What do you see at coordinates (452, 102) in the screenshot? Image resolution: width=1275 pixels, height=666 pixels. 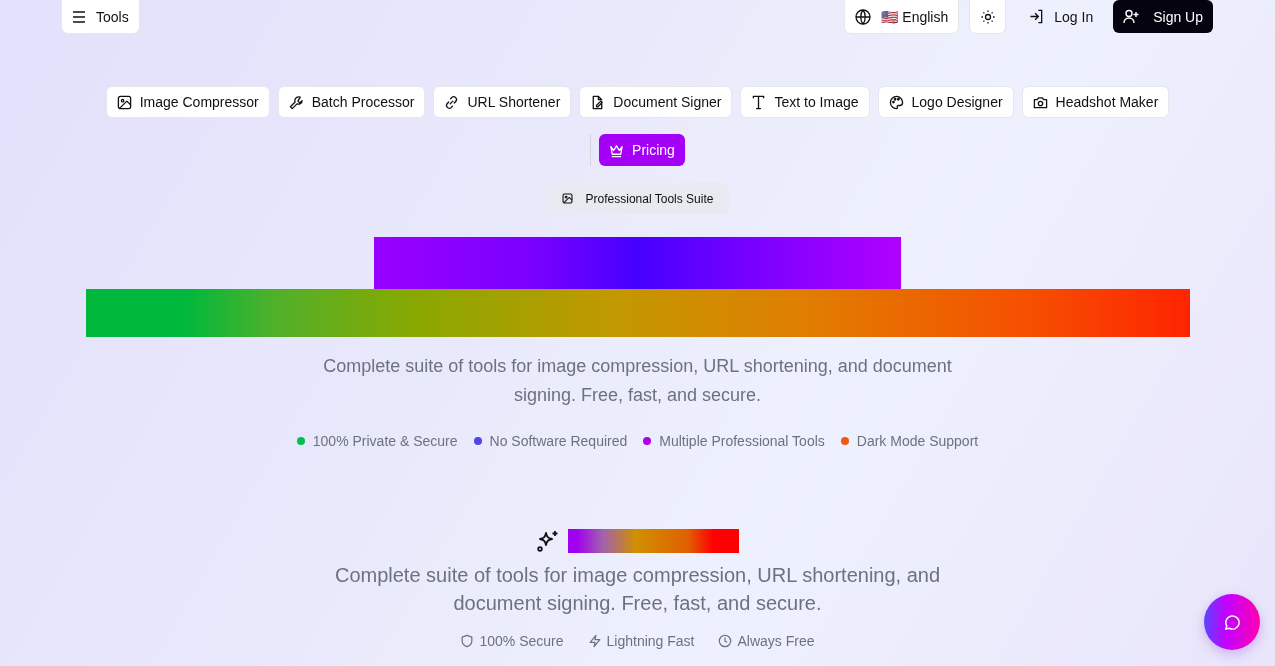 I see `link-icon` at bounding box center [452, 102].